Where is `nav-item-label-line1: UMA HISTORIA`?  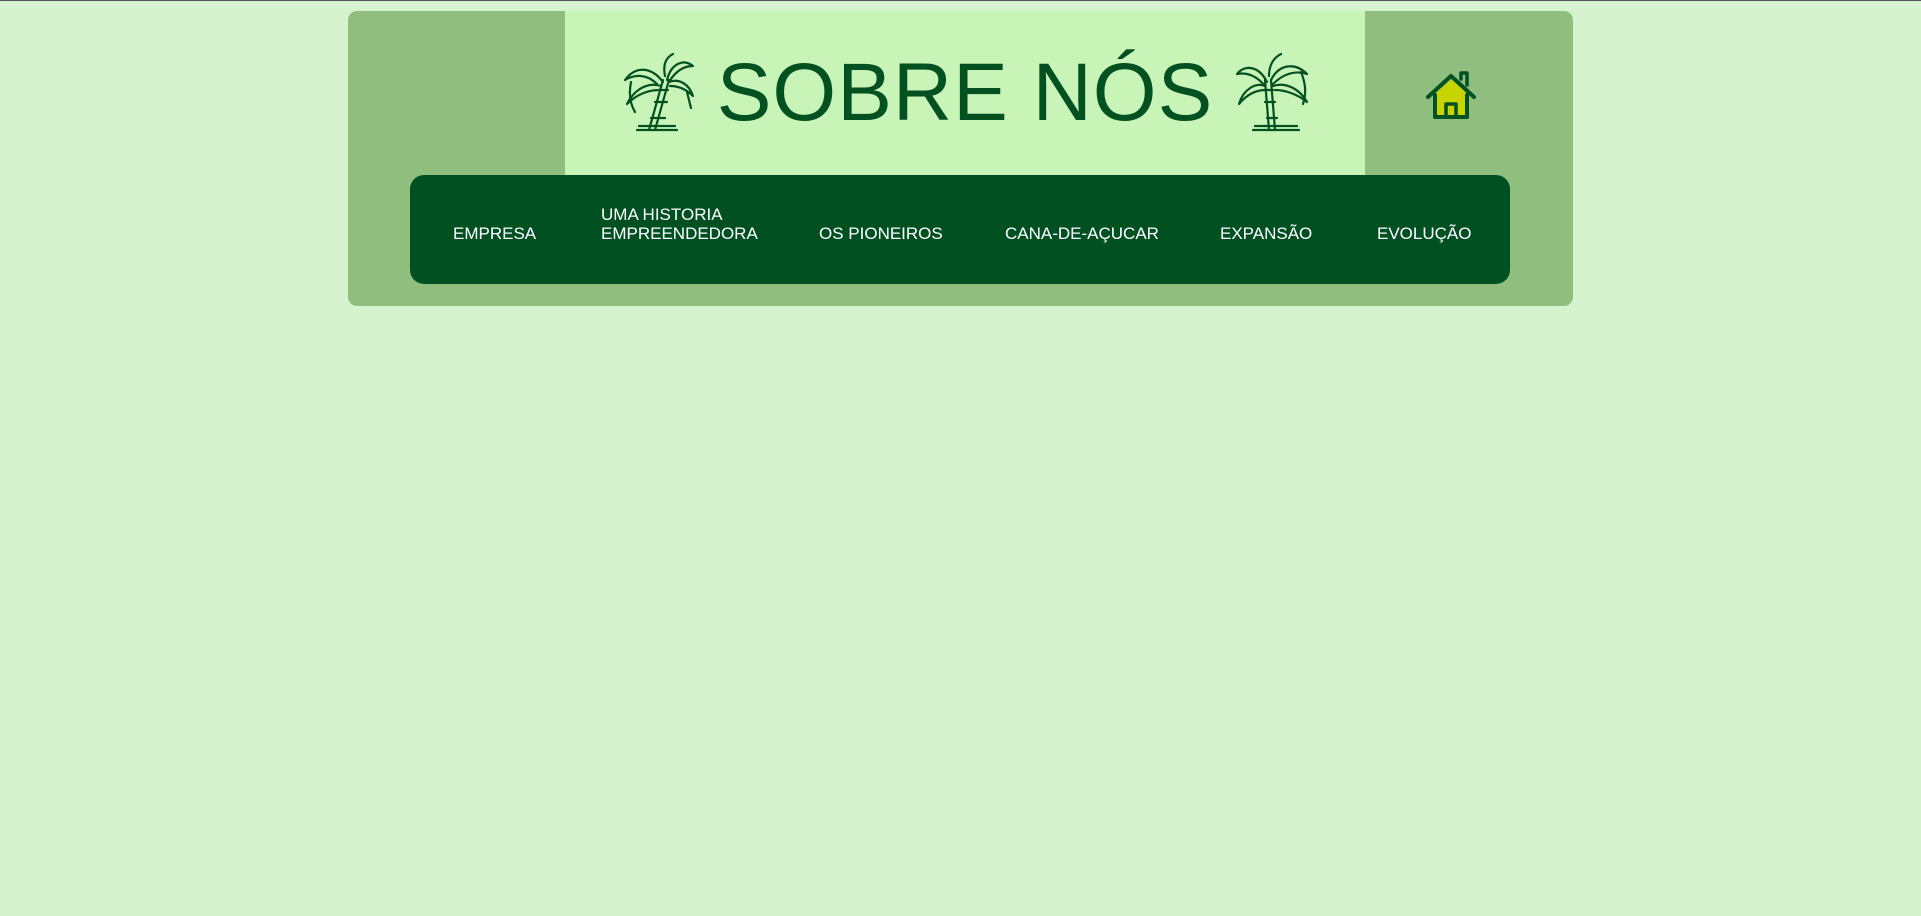
nav-item-label-line1: UMA HISTORIA is located at coordinates (662, 214).